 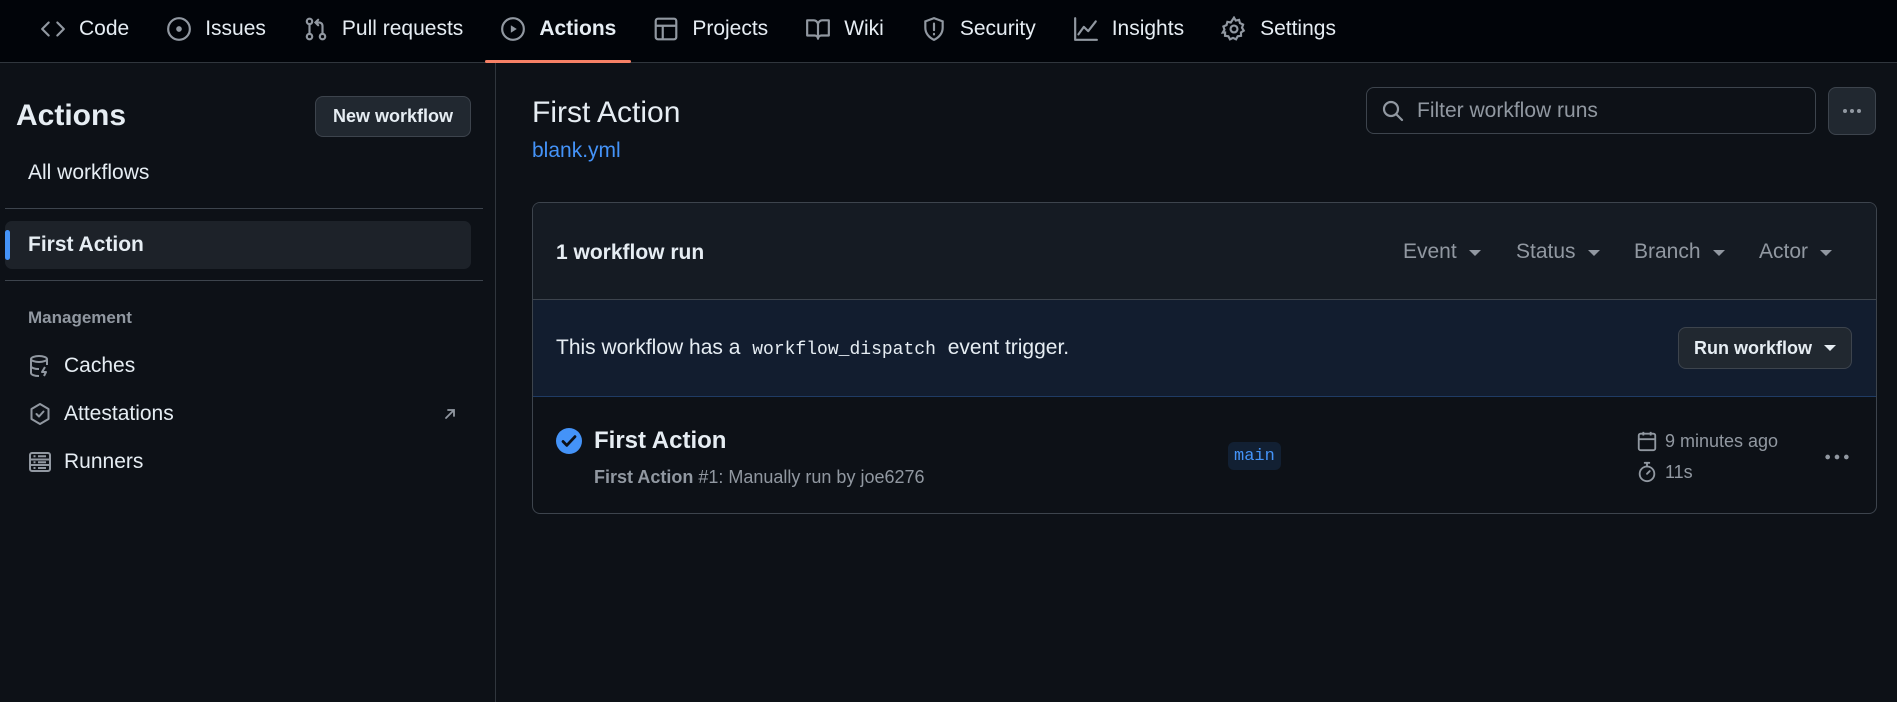 What do you see at coordinates (660, 441) in the screenshot?
I see `run-title: First Action` at bounding box center [660, 441].